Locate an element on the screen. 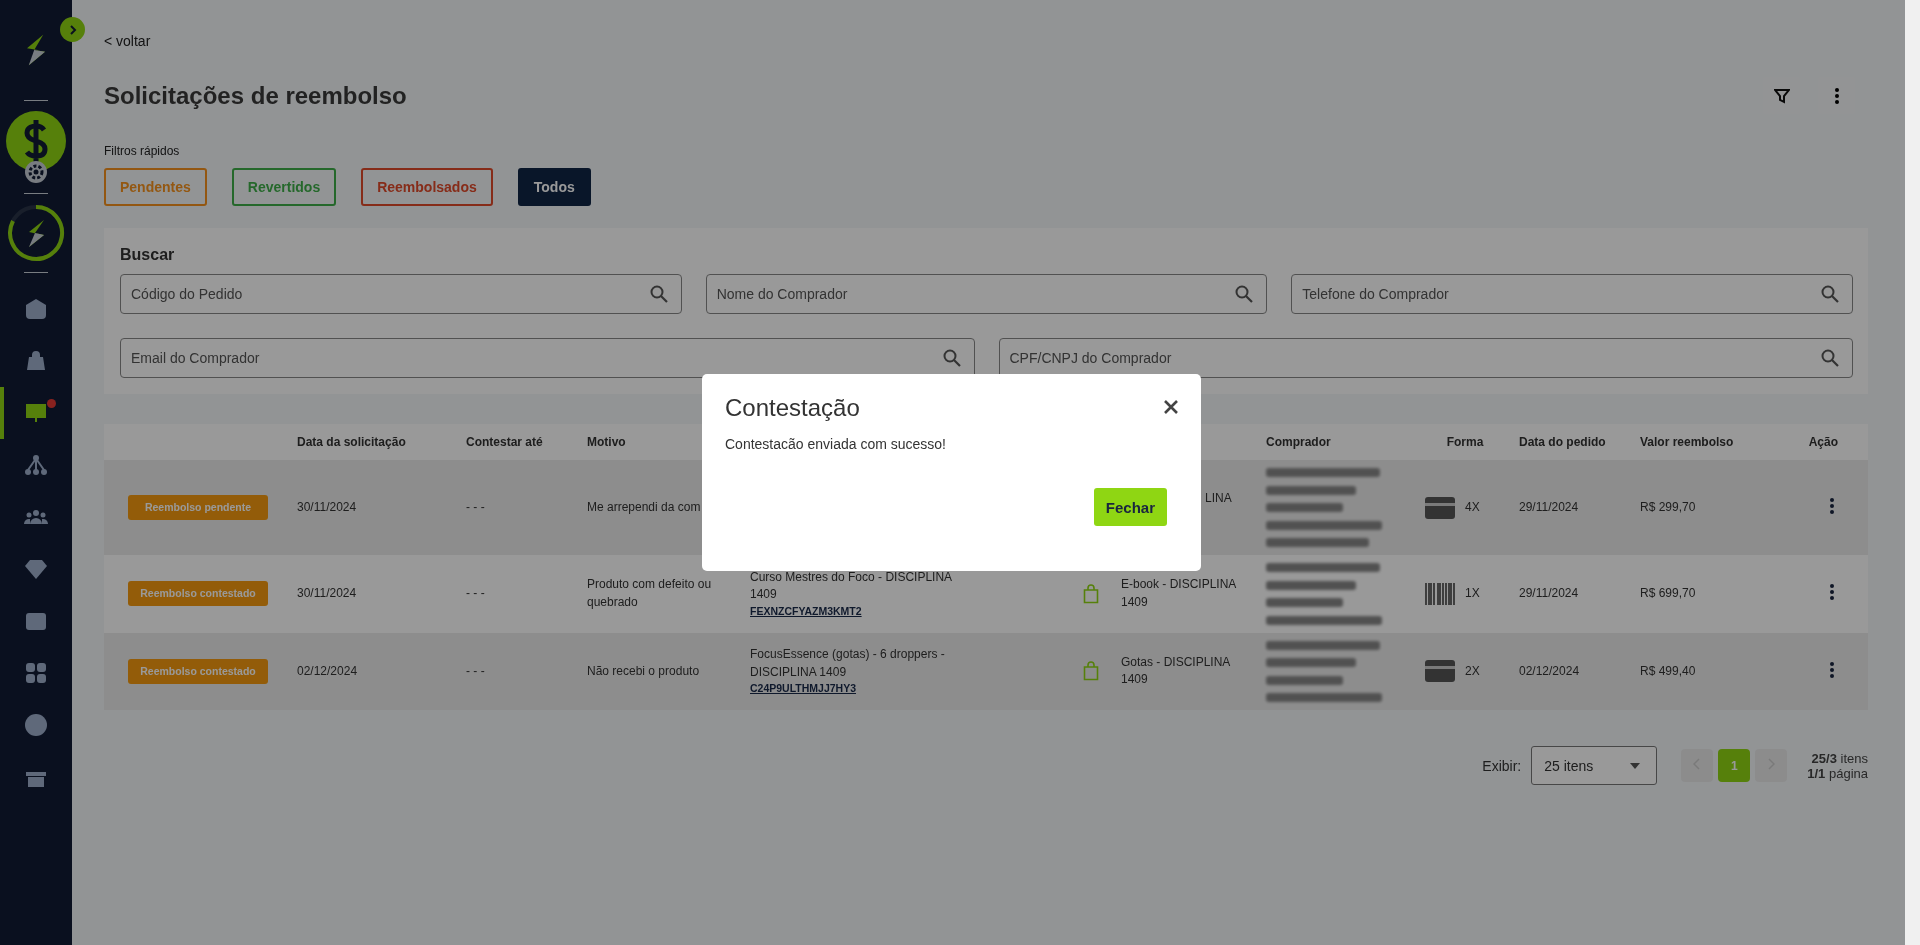 This screenshot has height=945, width=1920. page-count: 1/1 página is located at coordinates (1837, 773).